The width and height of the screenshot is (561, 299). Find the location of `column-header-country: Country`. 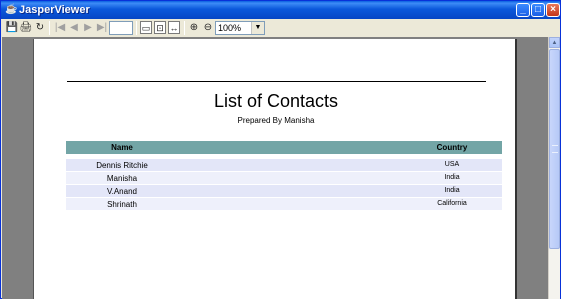

column-header-country: Country is located at coordinates (452, 147).